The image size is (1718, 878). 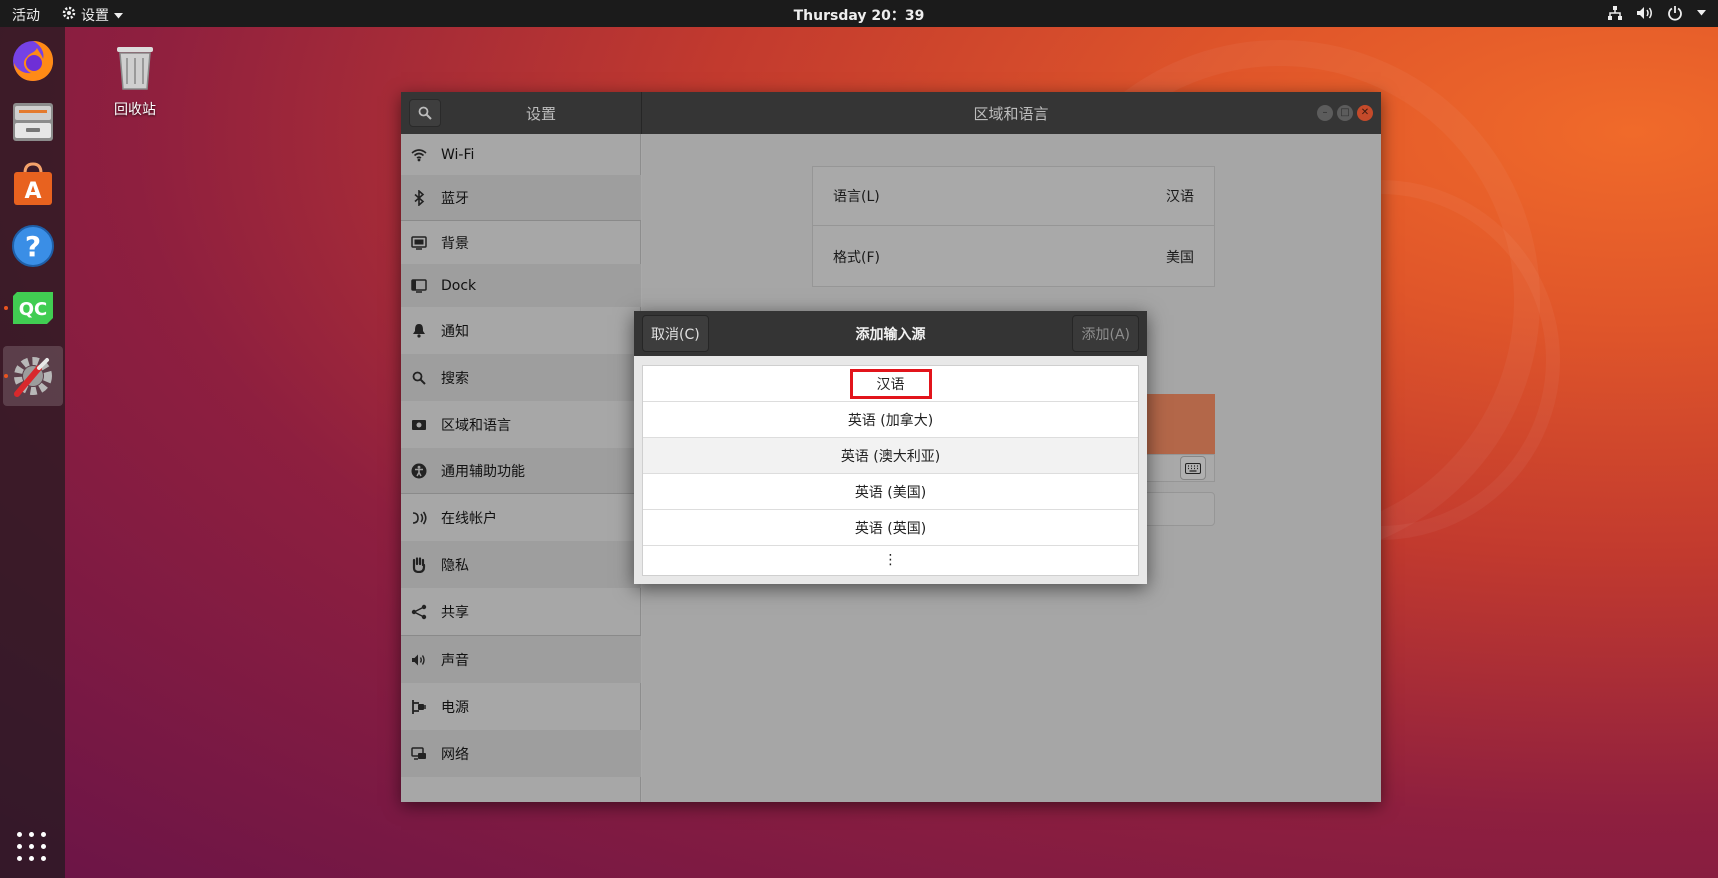 I want to click on activities-button: 活动, so click(x=26, y=15).